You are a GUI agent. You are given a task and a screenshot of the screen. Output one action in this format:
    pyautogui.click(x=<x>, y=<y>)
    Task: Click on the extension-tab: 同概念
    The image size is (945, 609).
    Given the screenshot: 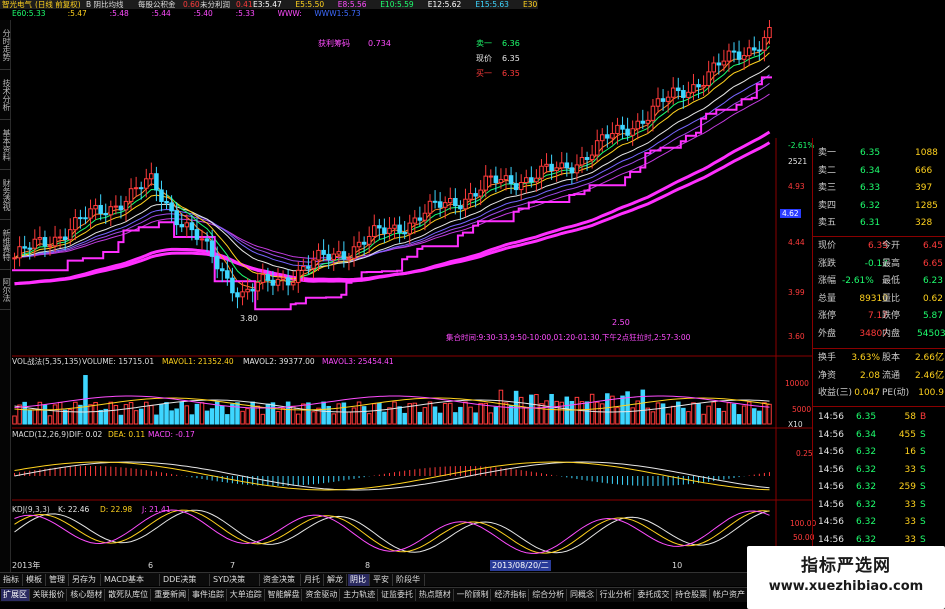 What is the action you would take?
    pyautogui.click(x=582, y=595)
    